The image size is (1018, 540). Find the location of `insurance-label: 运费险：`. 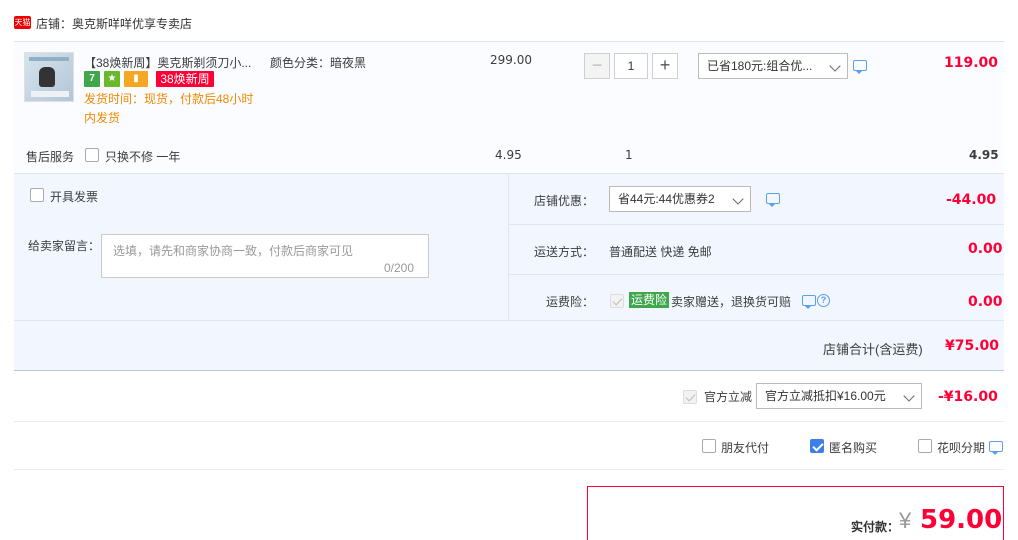

insurance-label: 运费险： is located at coordinates (570, 302).